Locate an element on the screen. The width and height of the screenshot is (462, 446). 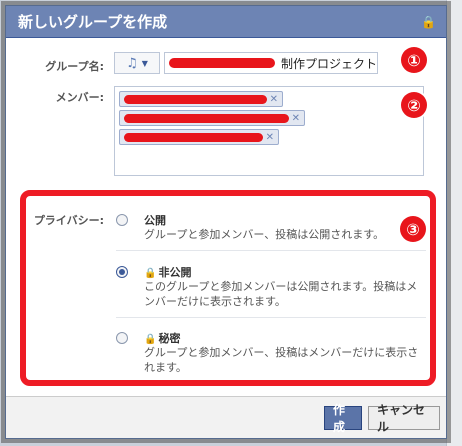
radio-public is located at coordinates (122, 220).